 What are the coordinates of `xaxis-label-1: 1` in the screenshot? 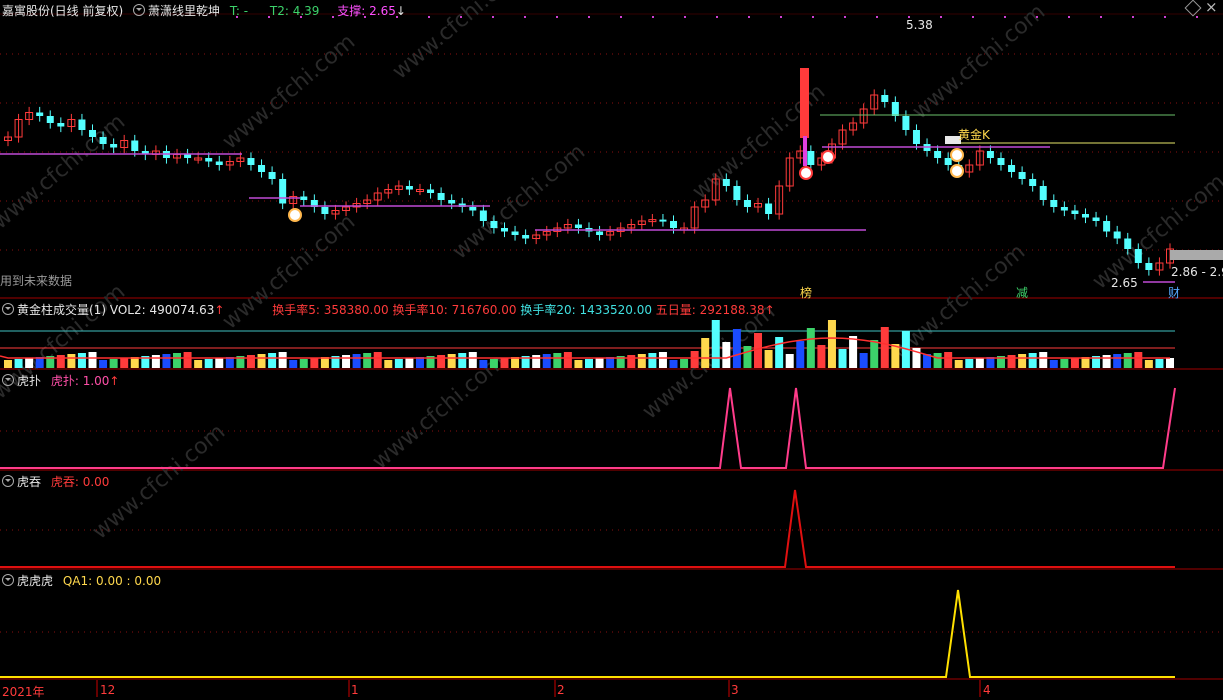 It's located at (355, 690).